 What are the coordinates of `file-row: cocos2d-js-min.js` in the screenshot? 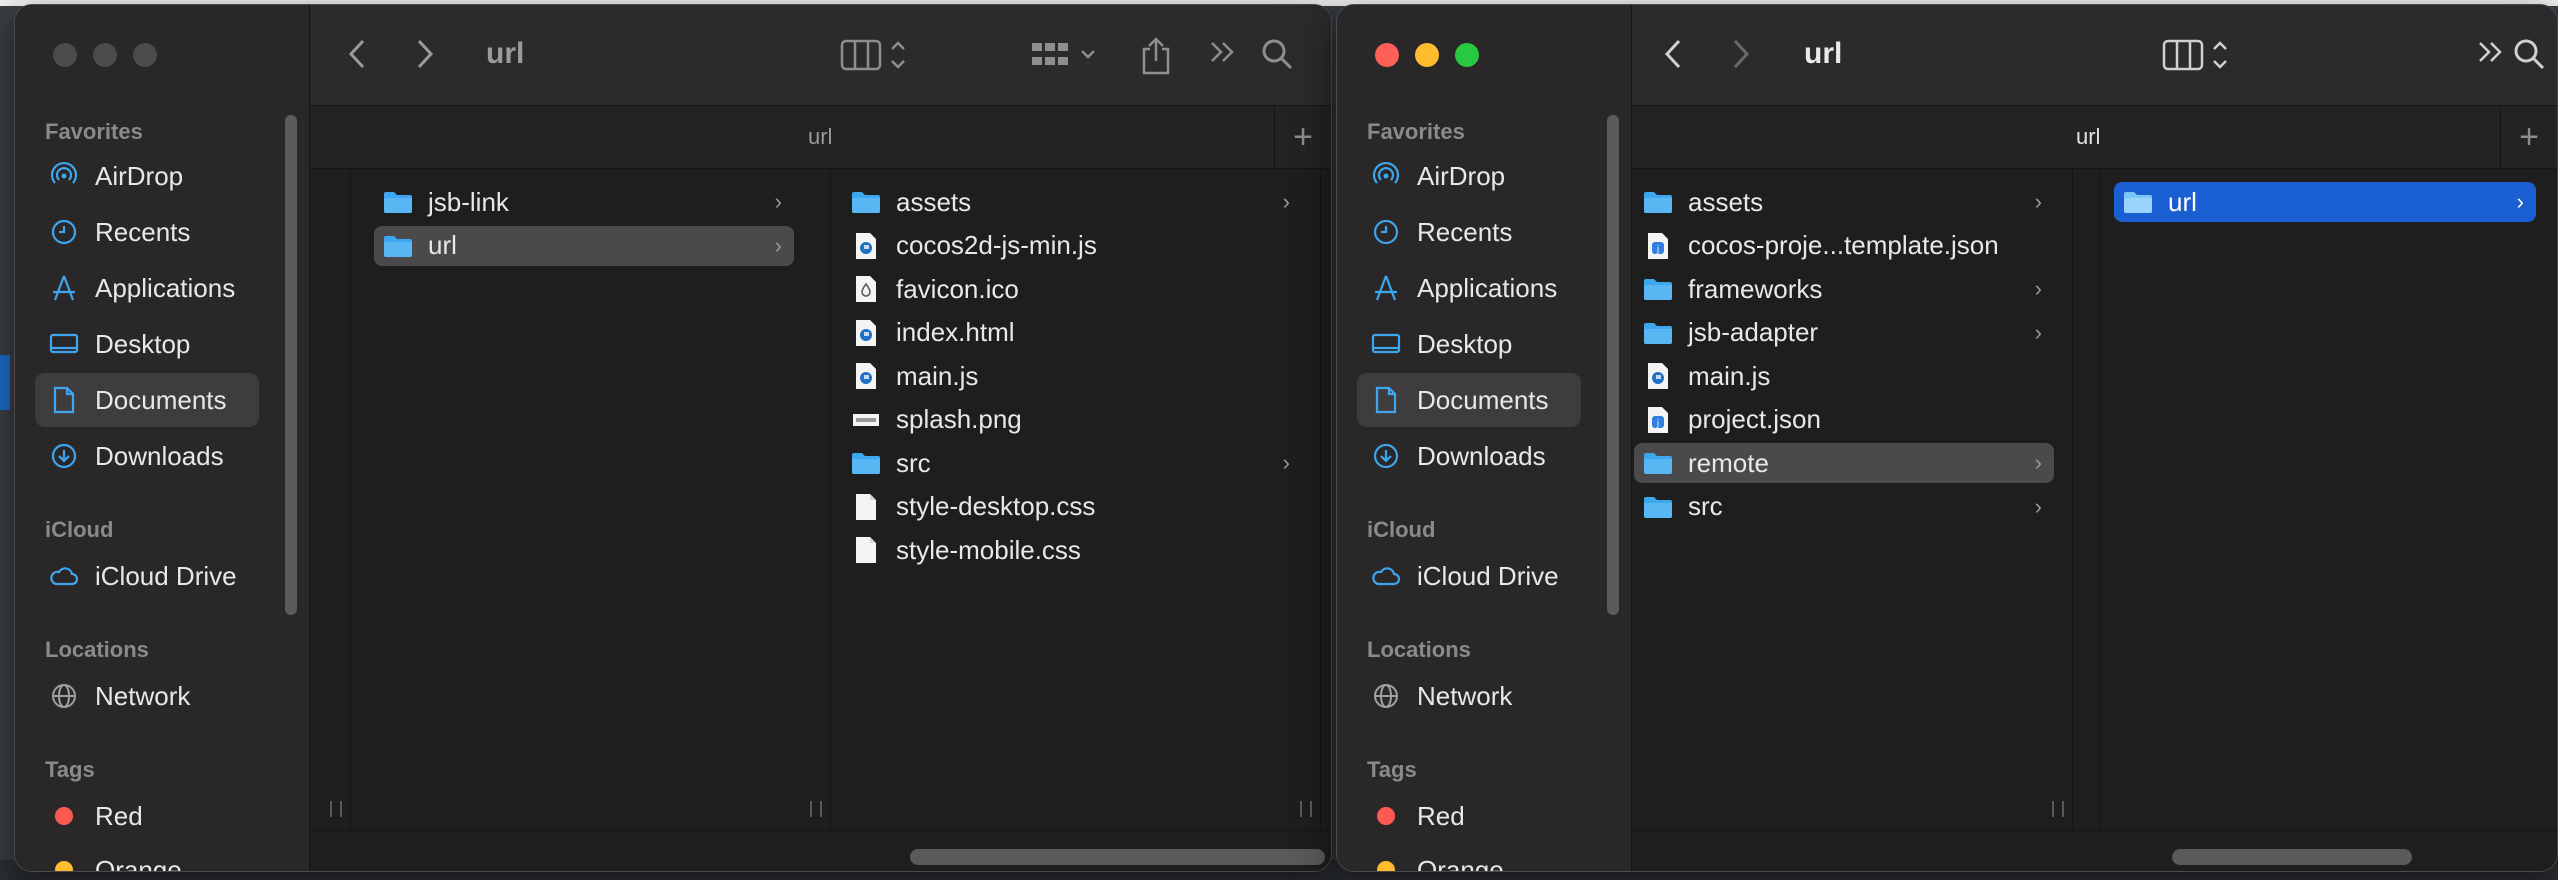 It's located at (1072, 246).